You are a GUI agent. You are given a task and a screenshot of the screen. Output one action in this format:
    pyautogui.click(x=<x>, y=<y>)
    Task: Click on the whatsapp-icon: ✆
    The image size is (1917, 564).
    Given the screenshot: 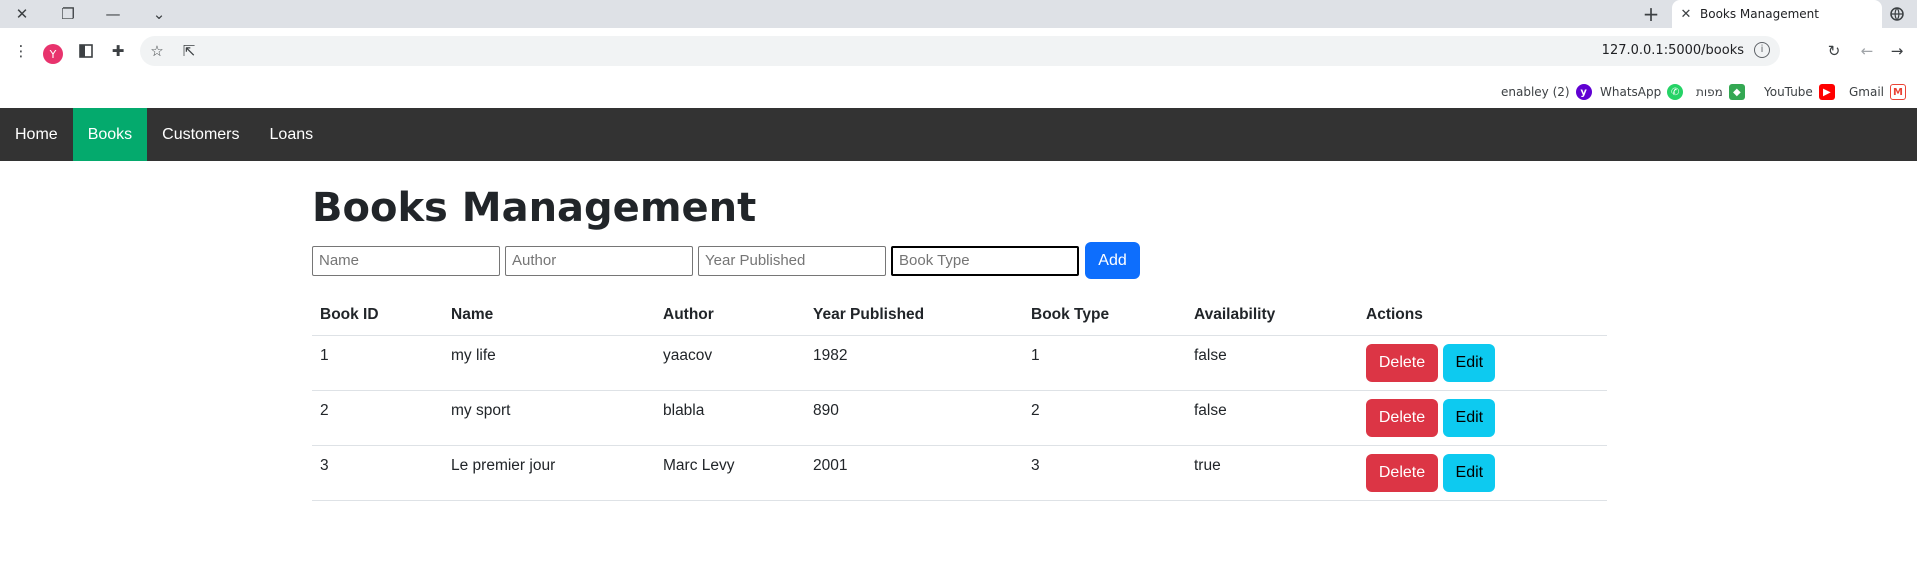 What is the action you would take?
    pyautogui.click(x=1675, y=92)
    